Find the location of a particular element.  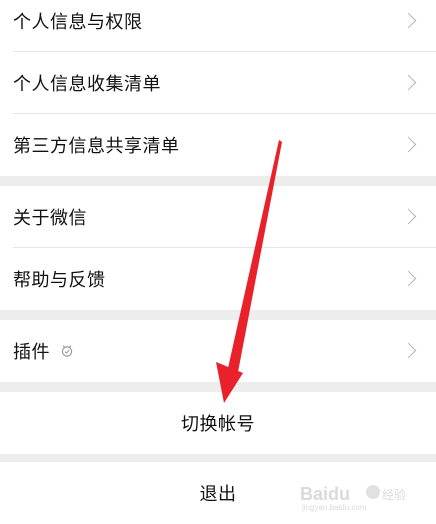

settings-item-label: 第三方信息共享清单 is located at coordinates (96, 146).